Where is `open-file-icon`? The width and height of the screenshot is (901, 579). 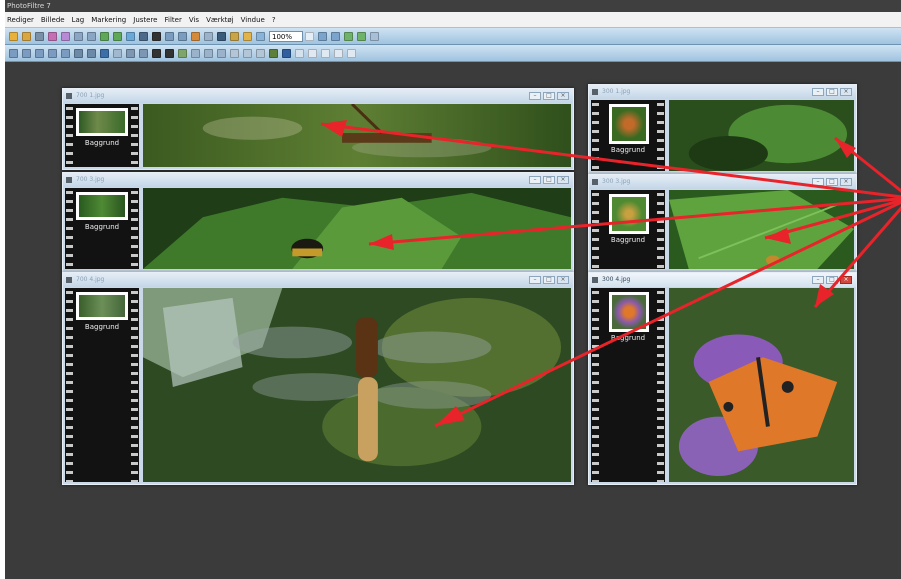 open-file-icon is located at coordinates (26, 36).